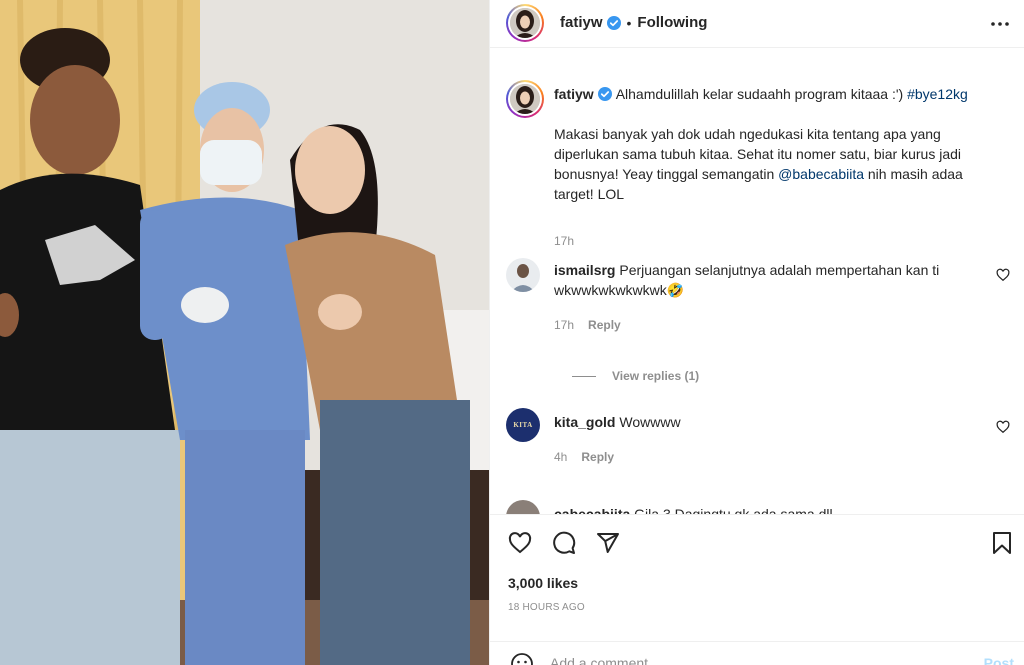 This screenshot has height=665, width=1024. Describe the element at coordinates (1000, 24) in the screenshot. I see `more-options-icon` at that location.